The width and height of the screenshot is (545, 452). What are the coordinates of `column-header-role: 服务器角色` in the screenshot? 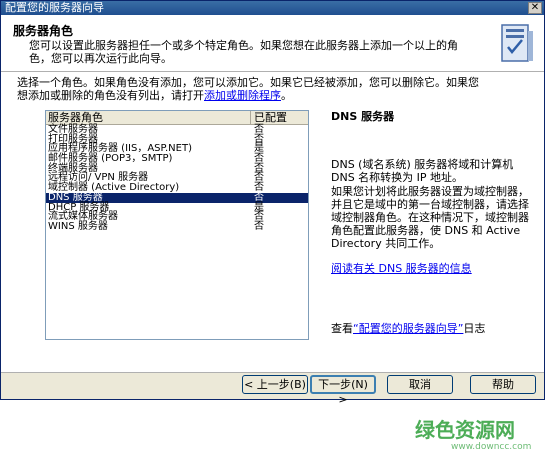 It's located at (75, 117).